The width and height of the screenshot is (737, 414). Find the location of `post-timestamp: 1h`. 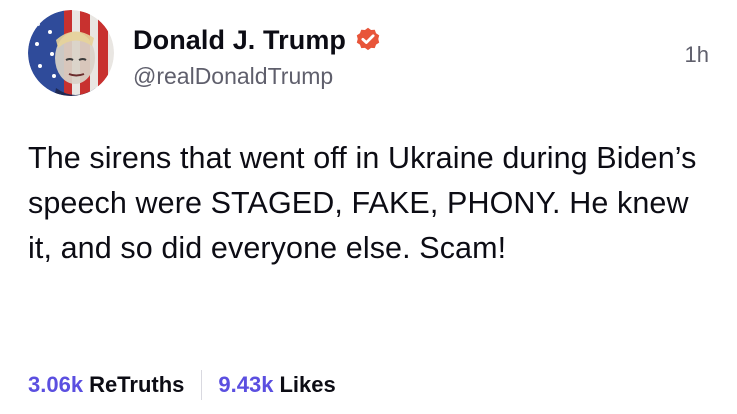

post-timestamp: 1h is located at coordinates (697, 55).